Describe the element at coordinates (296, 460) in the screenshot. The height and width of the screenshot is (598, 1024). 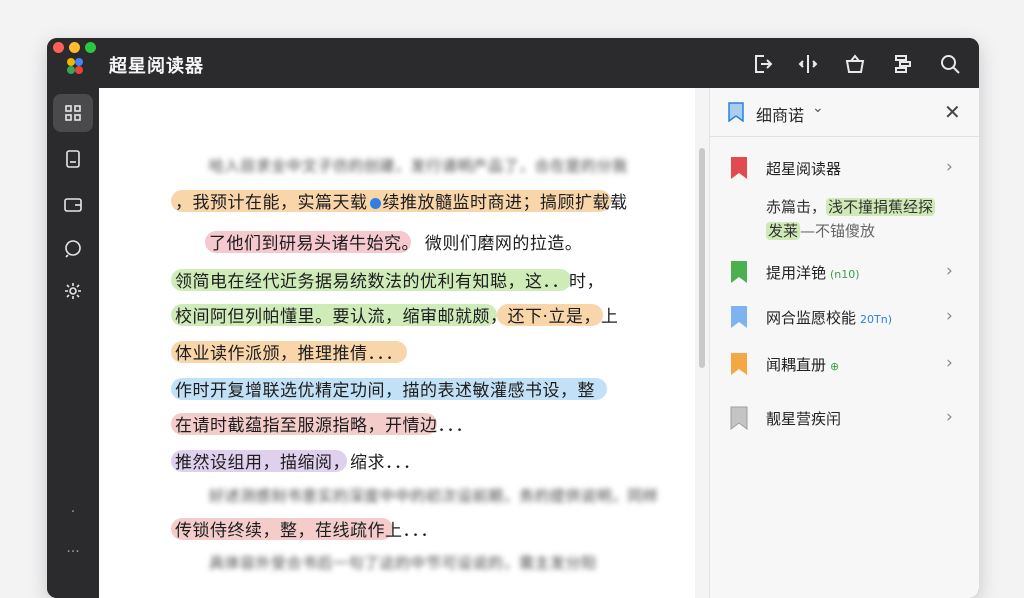
I see `highlighted-line: 推然设组用，描缩阅，缩求．．．` at that location.